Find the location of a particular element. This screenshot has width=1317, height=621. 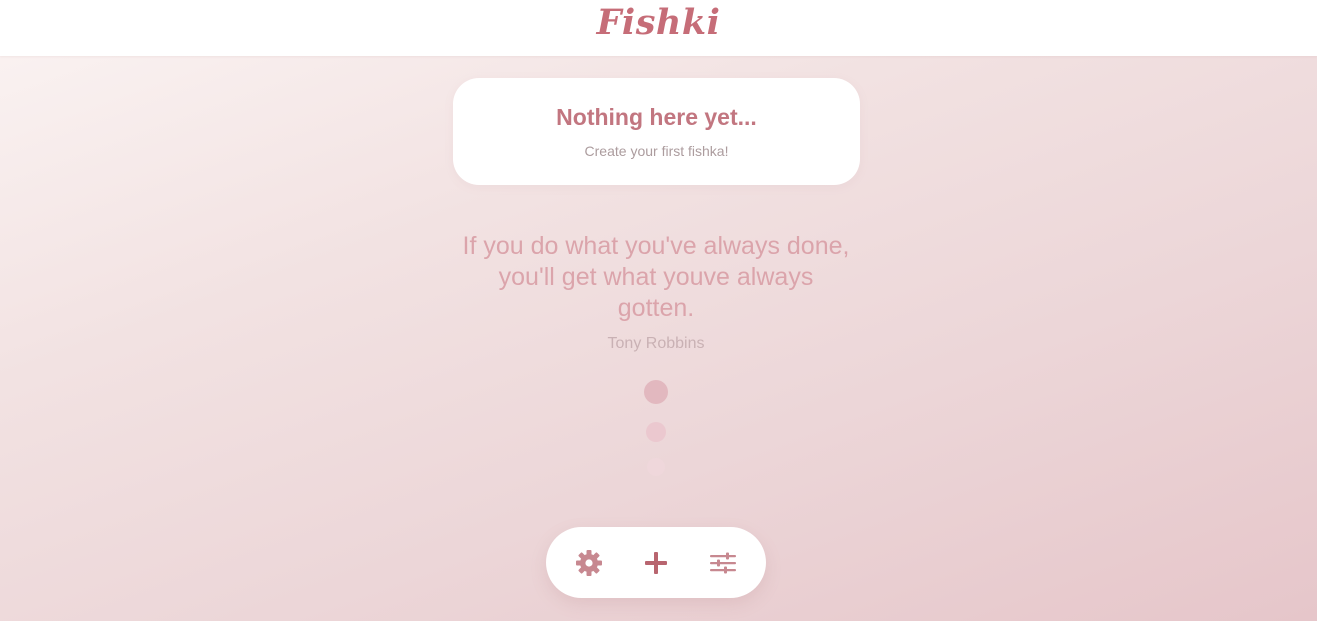

bottom-toolbar is located at coordinates (656, 562).